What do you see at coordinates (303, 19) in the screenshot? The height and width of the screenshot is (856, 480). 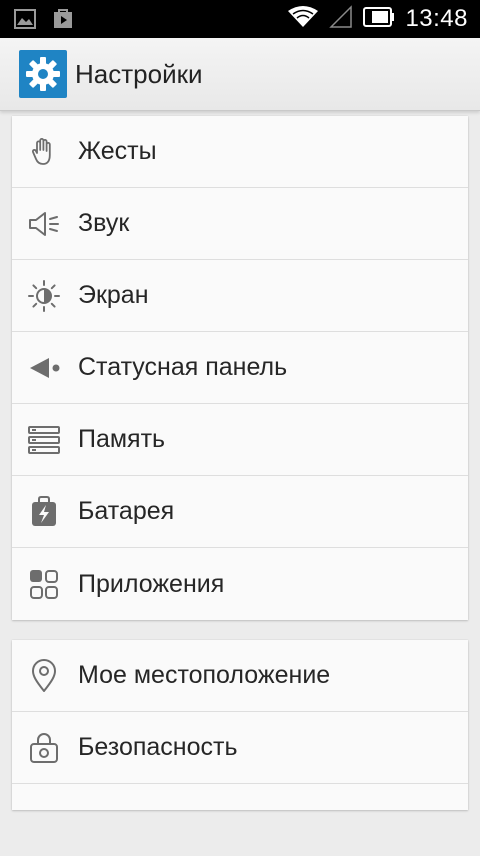 I see `wifi-icon` at bounding box center [303, 19].